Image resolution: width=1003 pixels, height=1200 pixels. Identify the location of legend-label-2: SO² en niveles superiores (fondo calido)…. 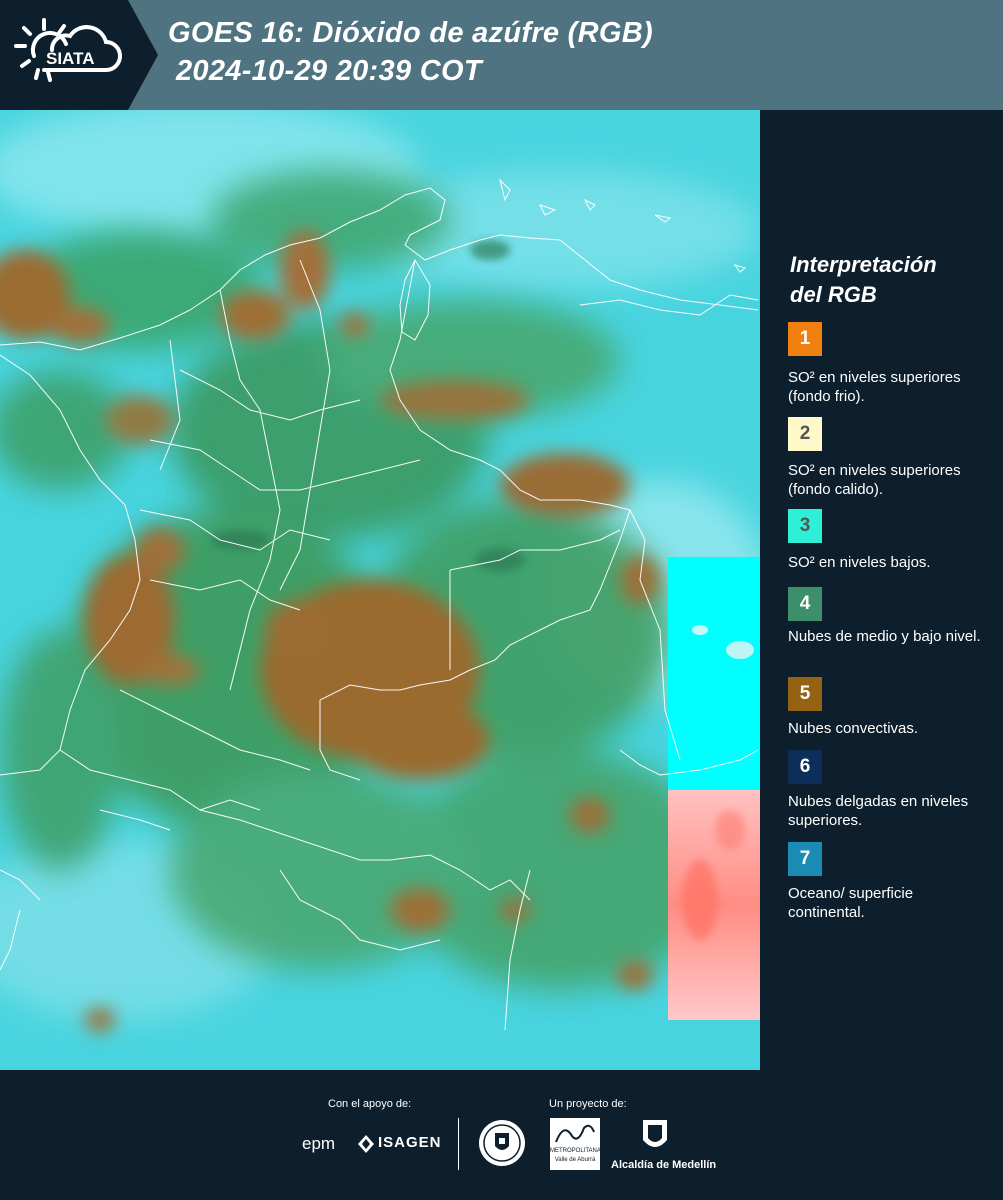
(874, 480).